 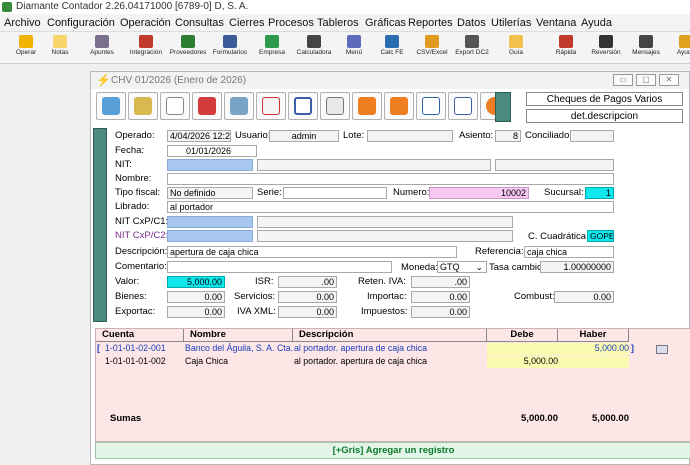 I want to click on list-button, so click(x=463, y=106).